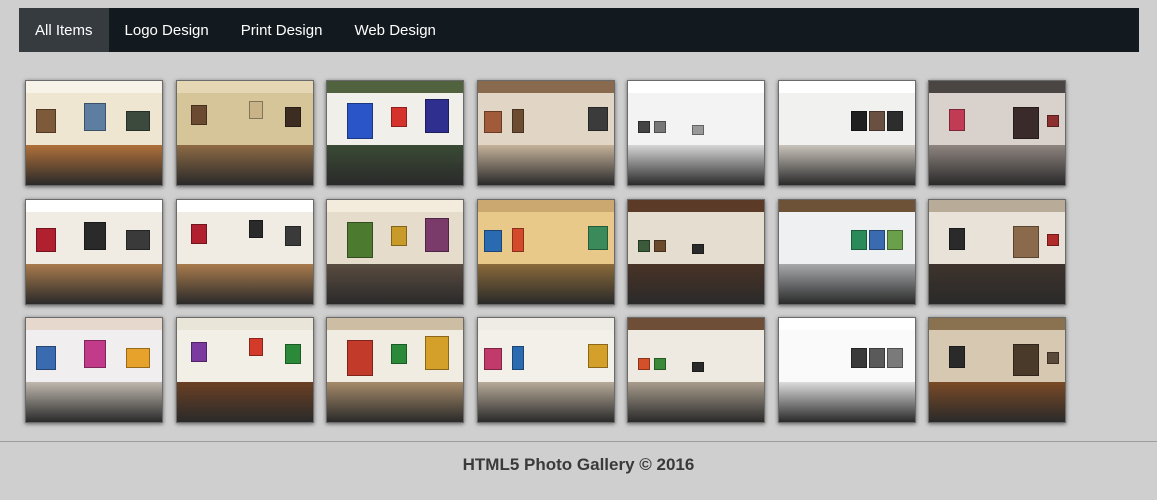 This screenshot has width=1157, height=500. What do you see at coordinates (282, 30) in the screenshot?
I see `nav-tab-print-design: Print Design` at bounding box center [282, 30].